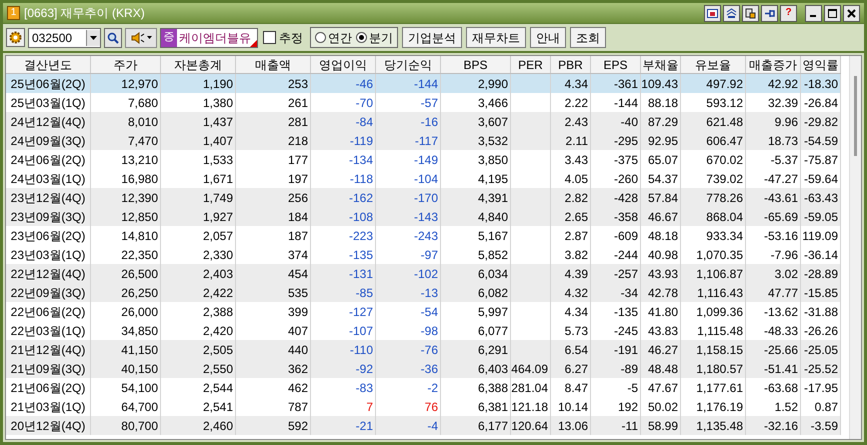 Image resolution: width=867 pixels, height=445 pixels. I want to click on table-cell-text: 454, so click(298, 274).